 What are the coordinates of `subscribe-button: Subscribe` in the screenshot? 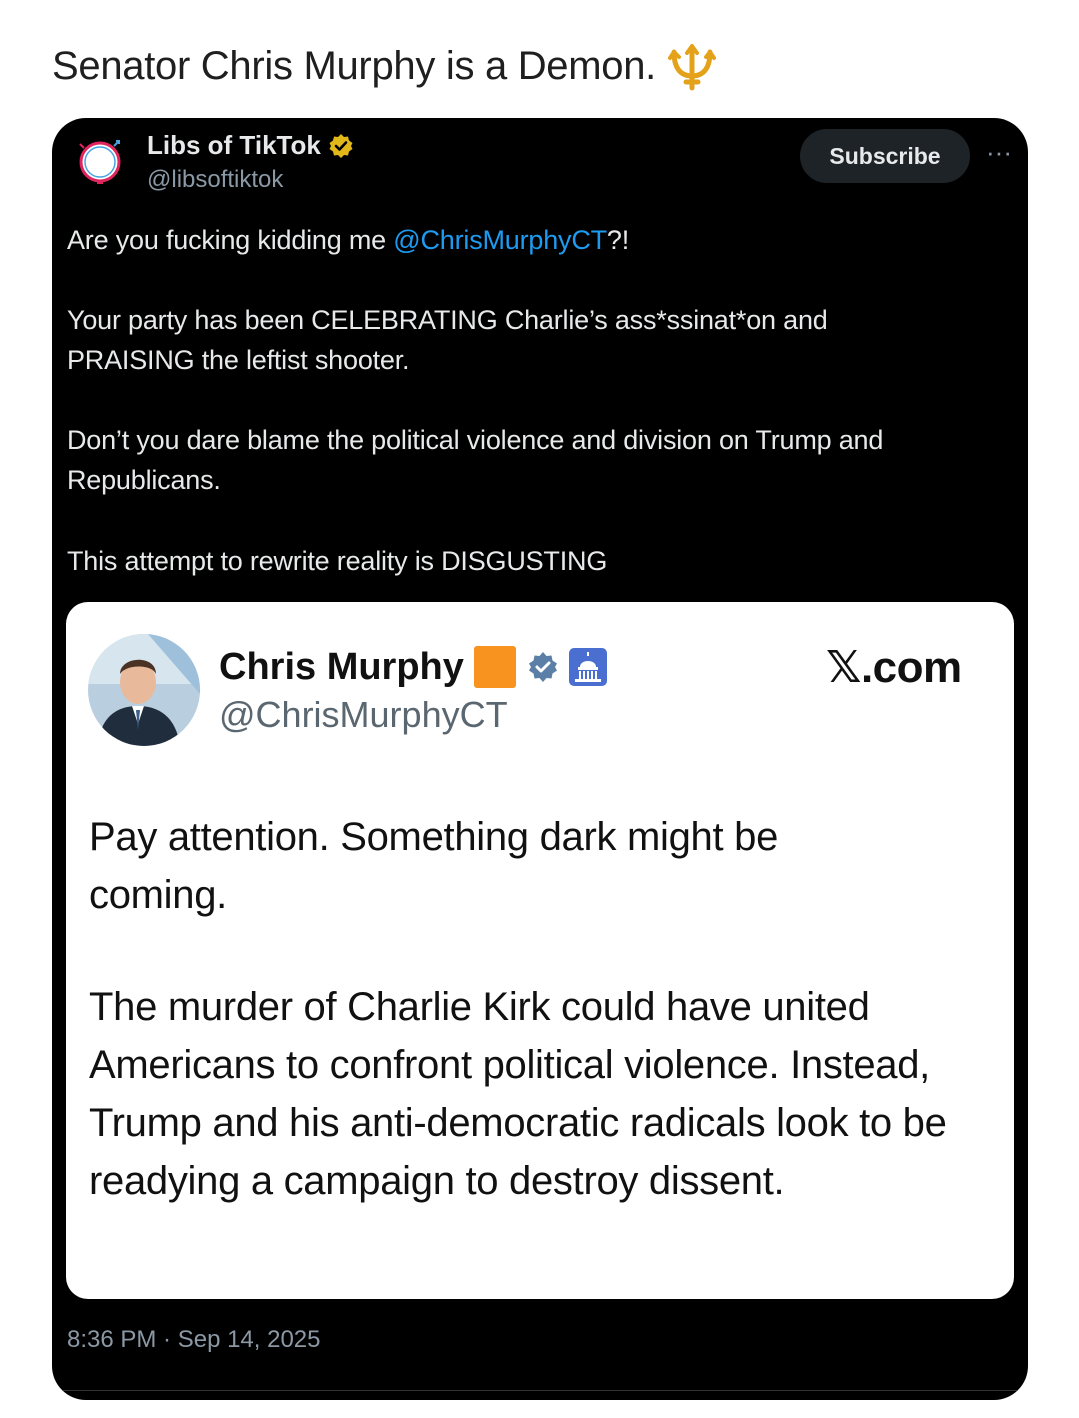 It's located at (885, 156).